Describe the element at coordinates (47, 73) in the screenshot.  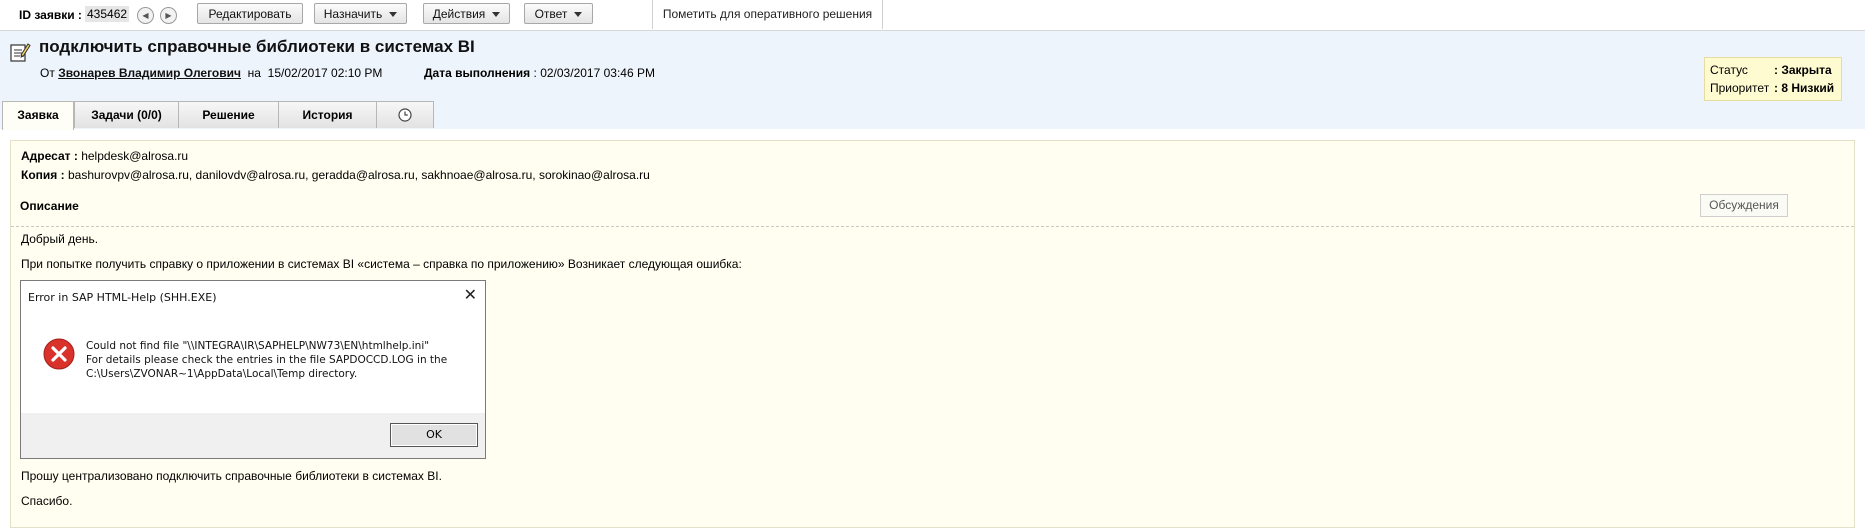
I see `from-label: От` at that location.